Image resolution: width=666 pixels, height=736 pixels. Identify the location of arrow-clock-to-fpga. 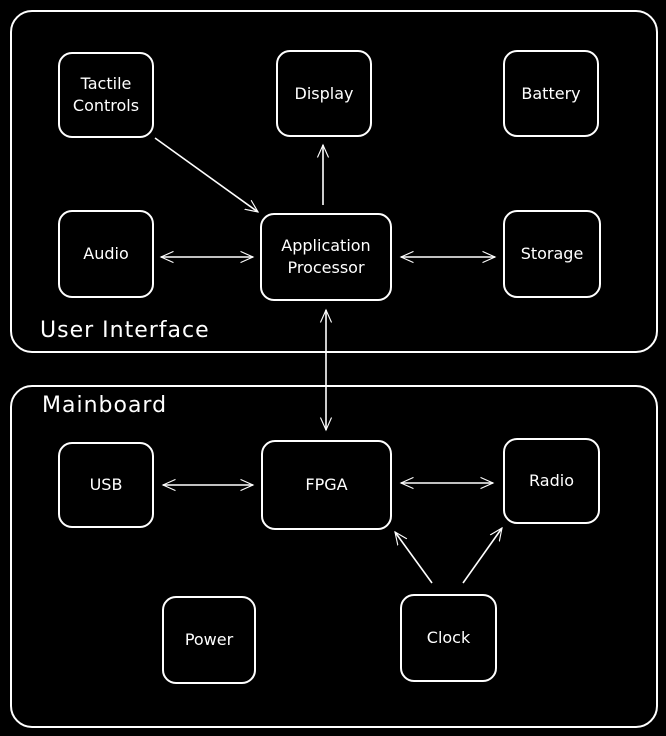
(414, 558).